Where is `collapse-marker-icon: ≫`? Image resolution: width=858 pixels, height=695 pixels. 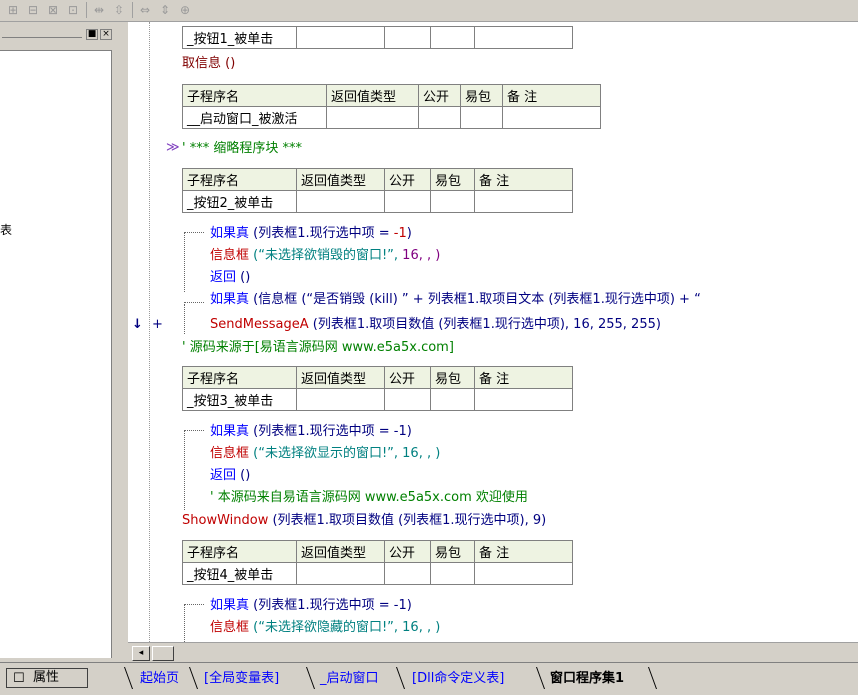 collapse-marker-icon: ≫ is located at coordinates (173, 148).